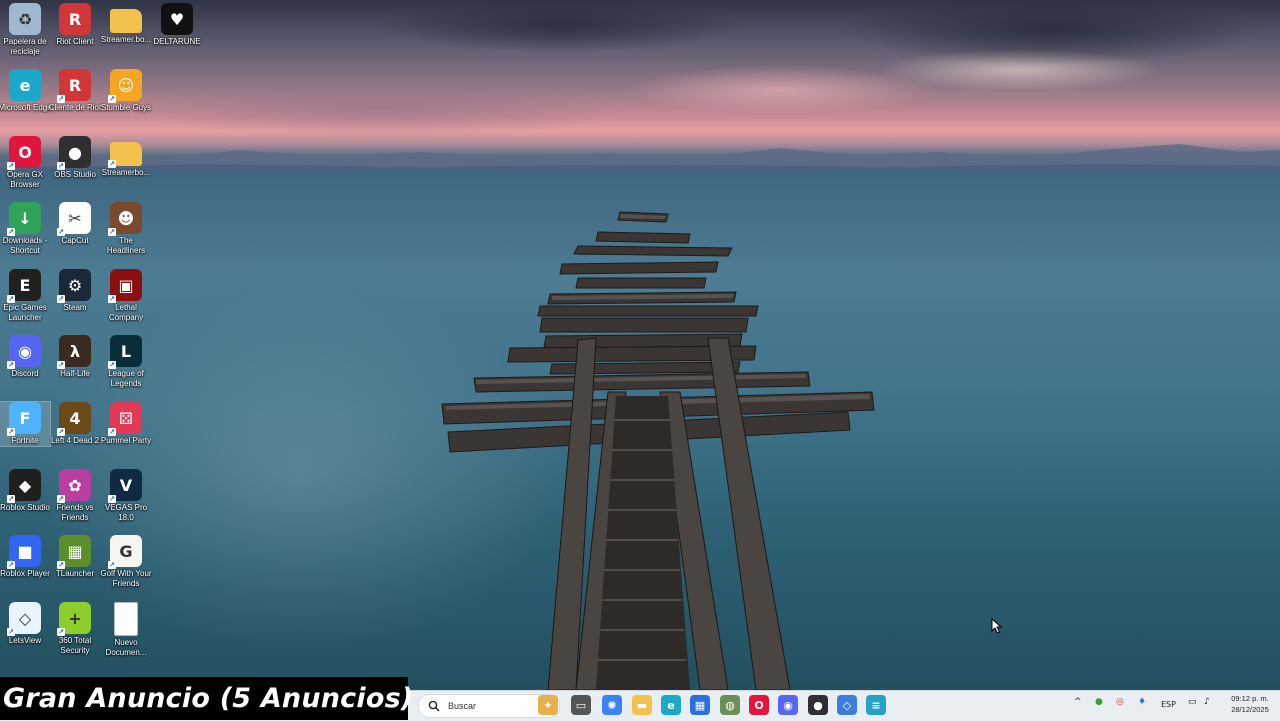 This screenshot has height=721, width=1280. I want to click on obs-icon: ●, so click(818, 705).